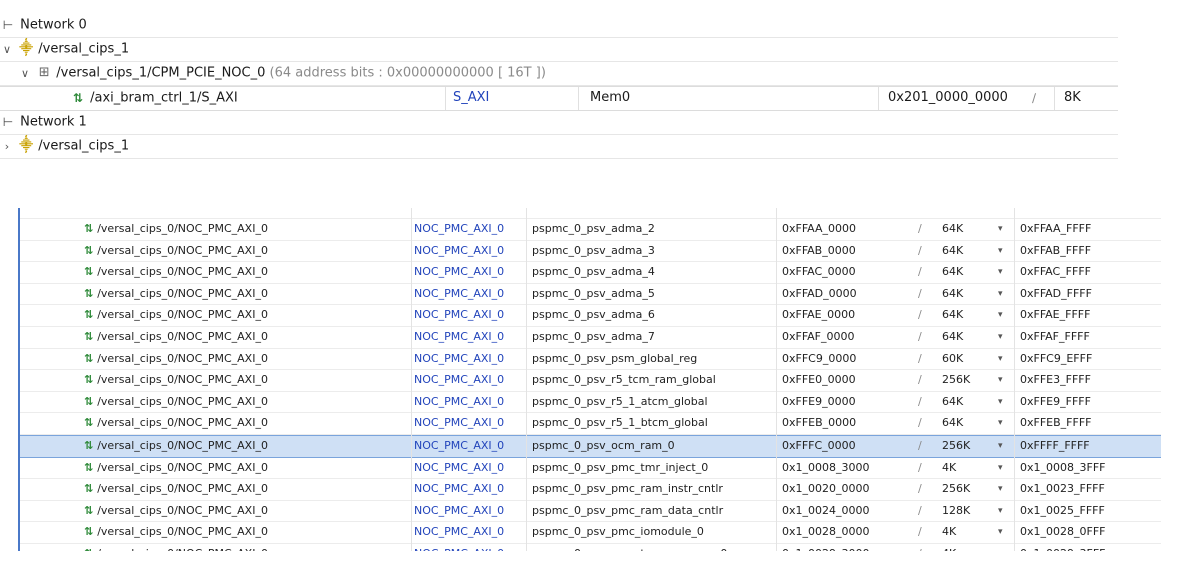  What do you see at coordinates (89, 510) in the screenshot?
I see `segment-icon: ⇅` at bounding box center [89, 510].